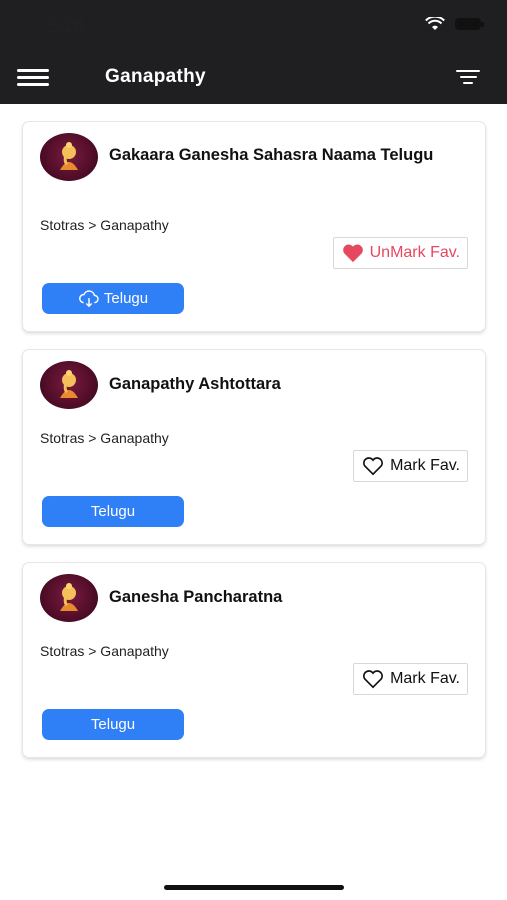  Describe the element at coordinates (271, 155) in the screenshot. I see `card-title: Gakaara Ganesha Sahasra Naama Telugu` at that location.